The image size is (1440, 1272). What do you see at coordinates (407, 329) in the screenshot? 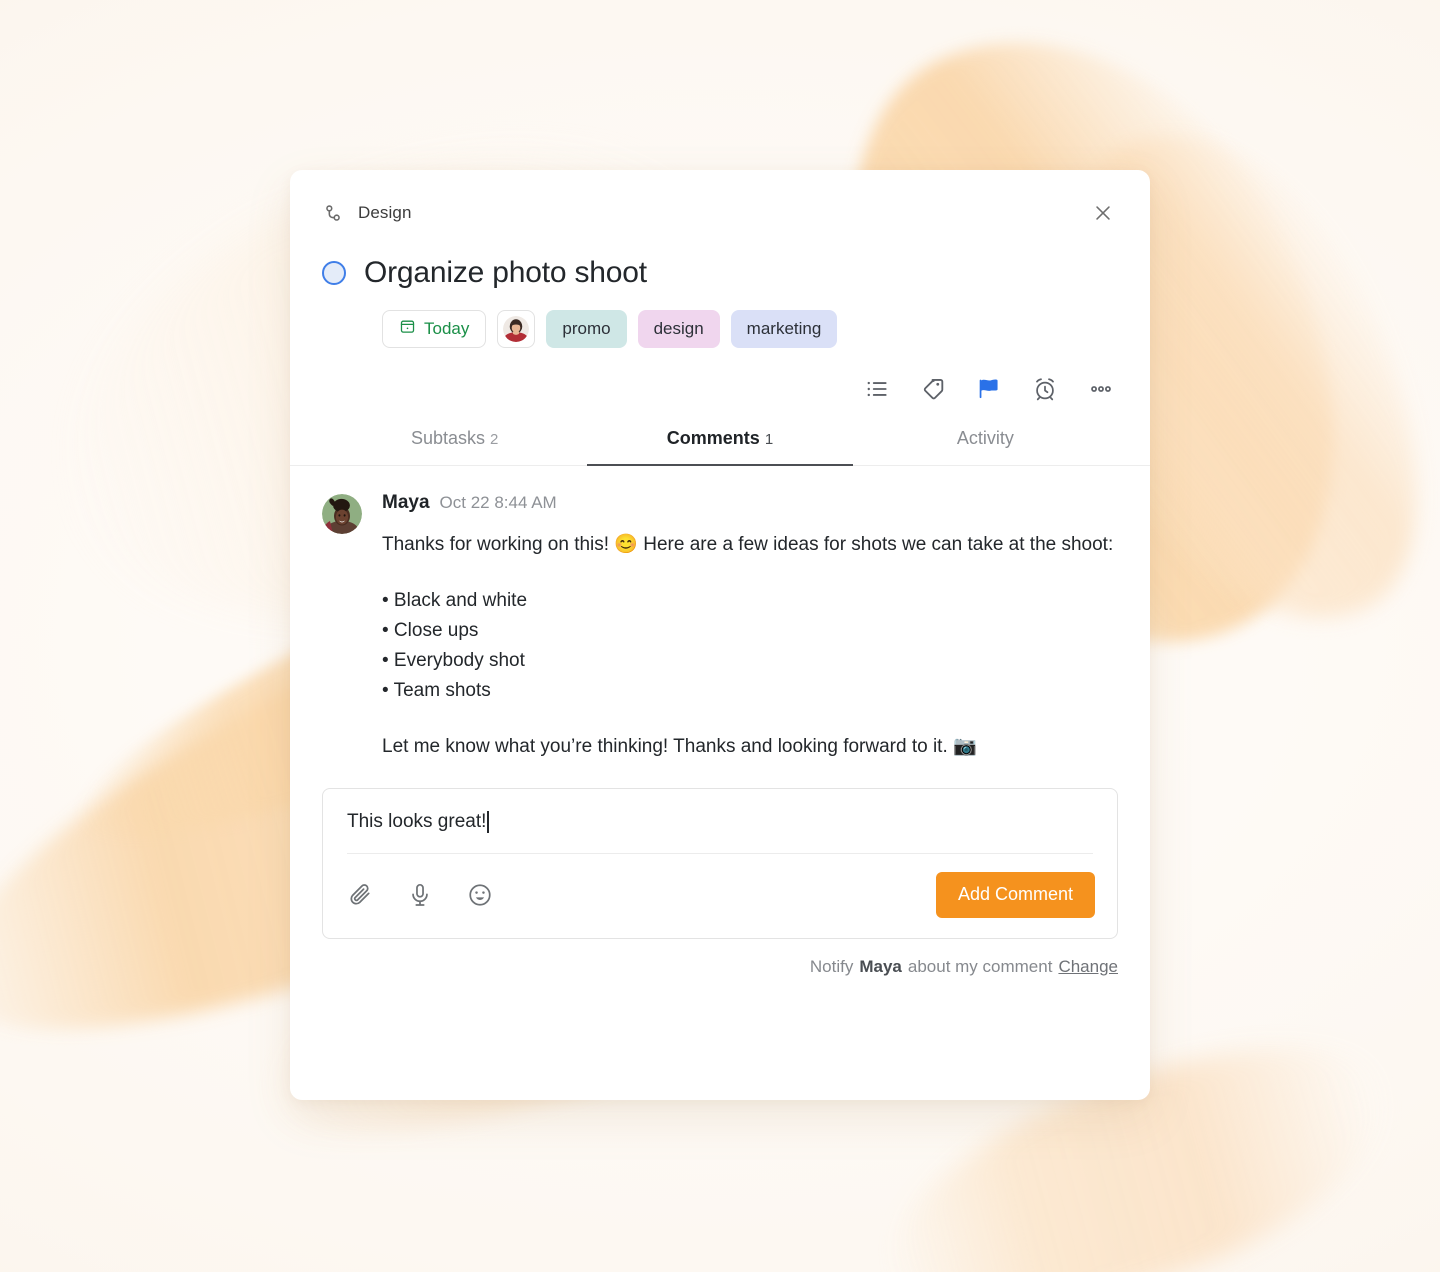
I see `calendar-icon` at bounding box center [407, 329].